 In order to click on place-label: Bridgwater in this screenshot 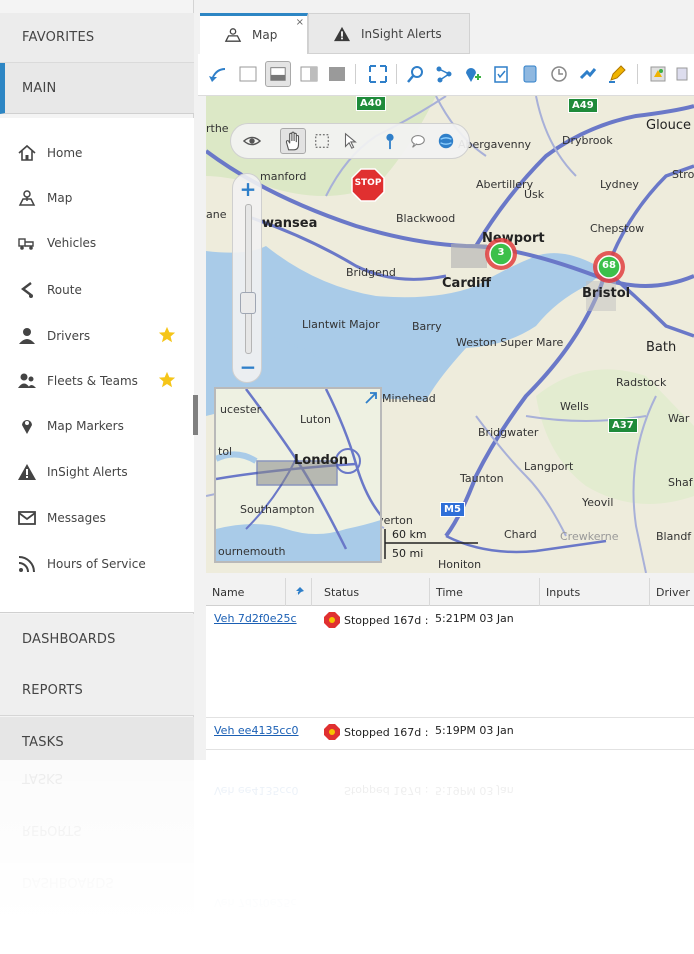, I will do `click(508, 432)`.